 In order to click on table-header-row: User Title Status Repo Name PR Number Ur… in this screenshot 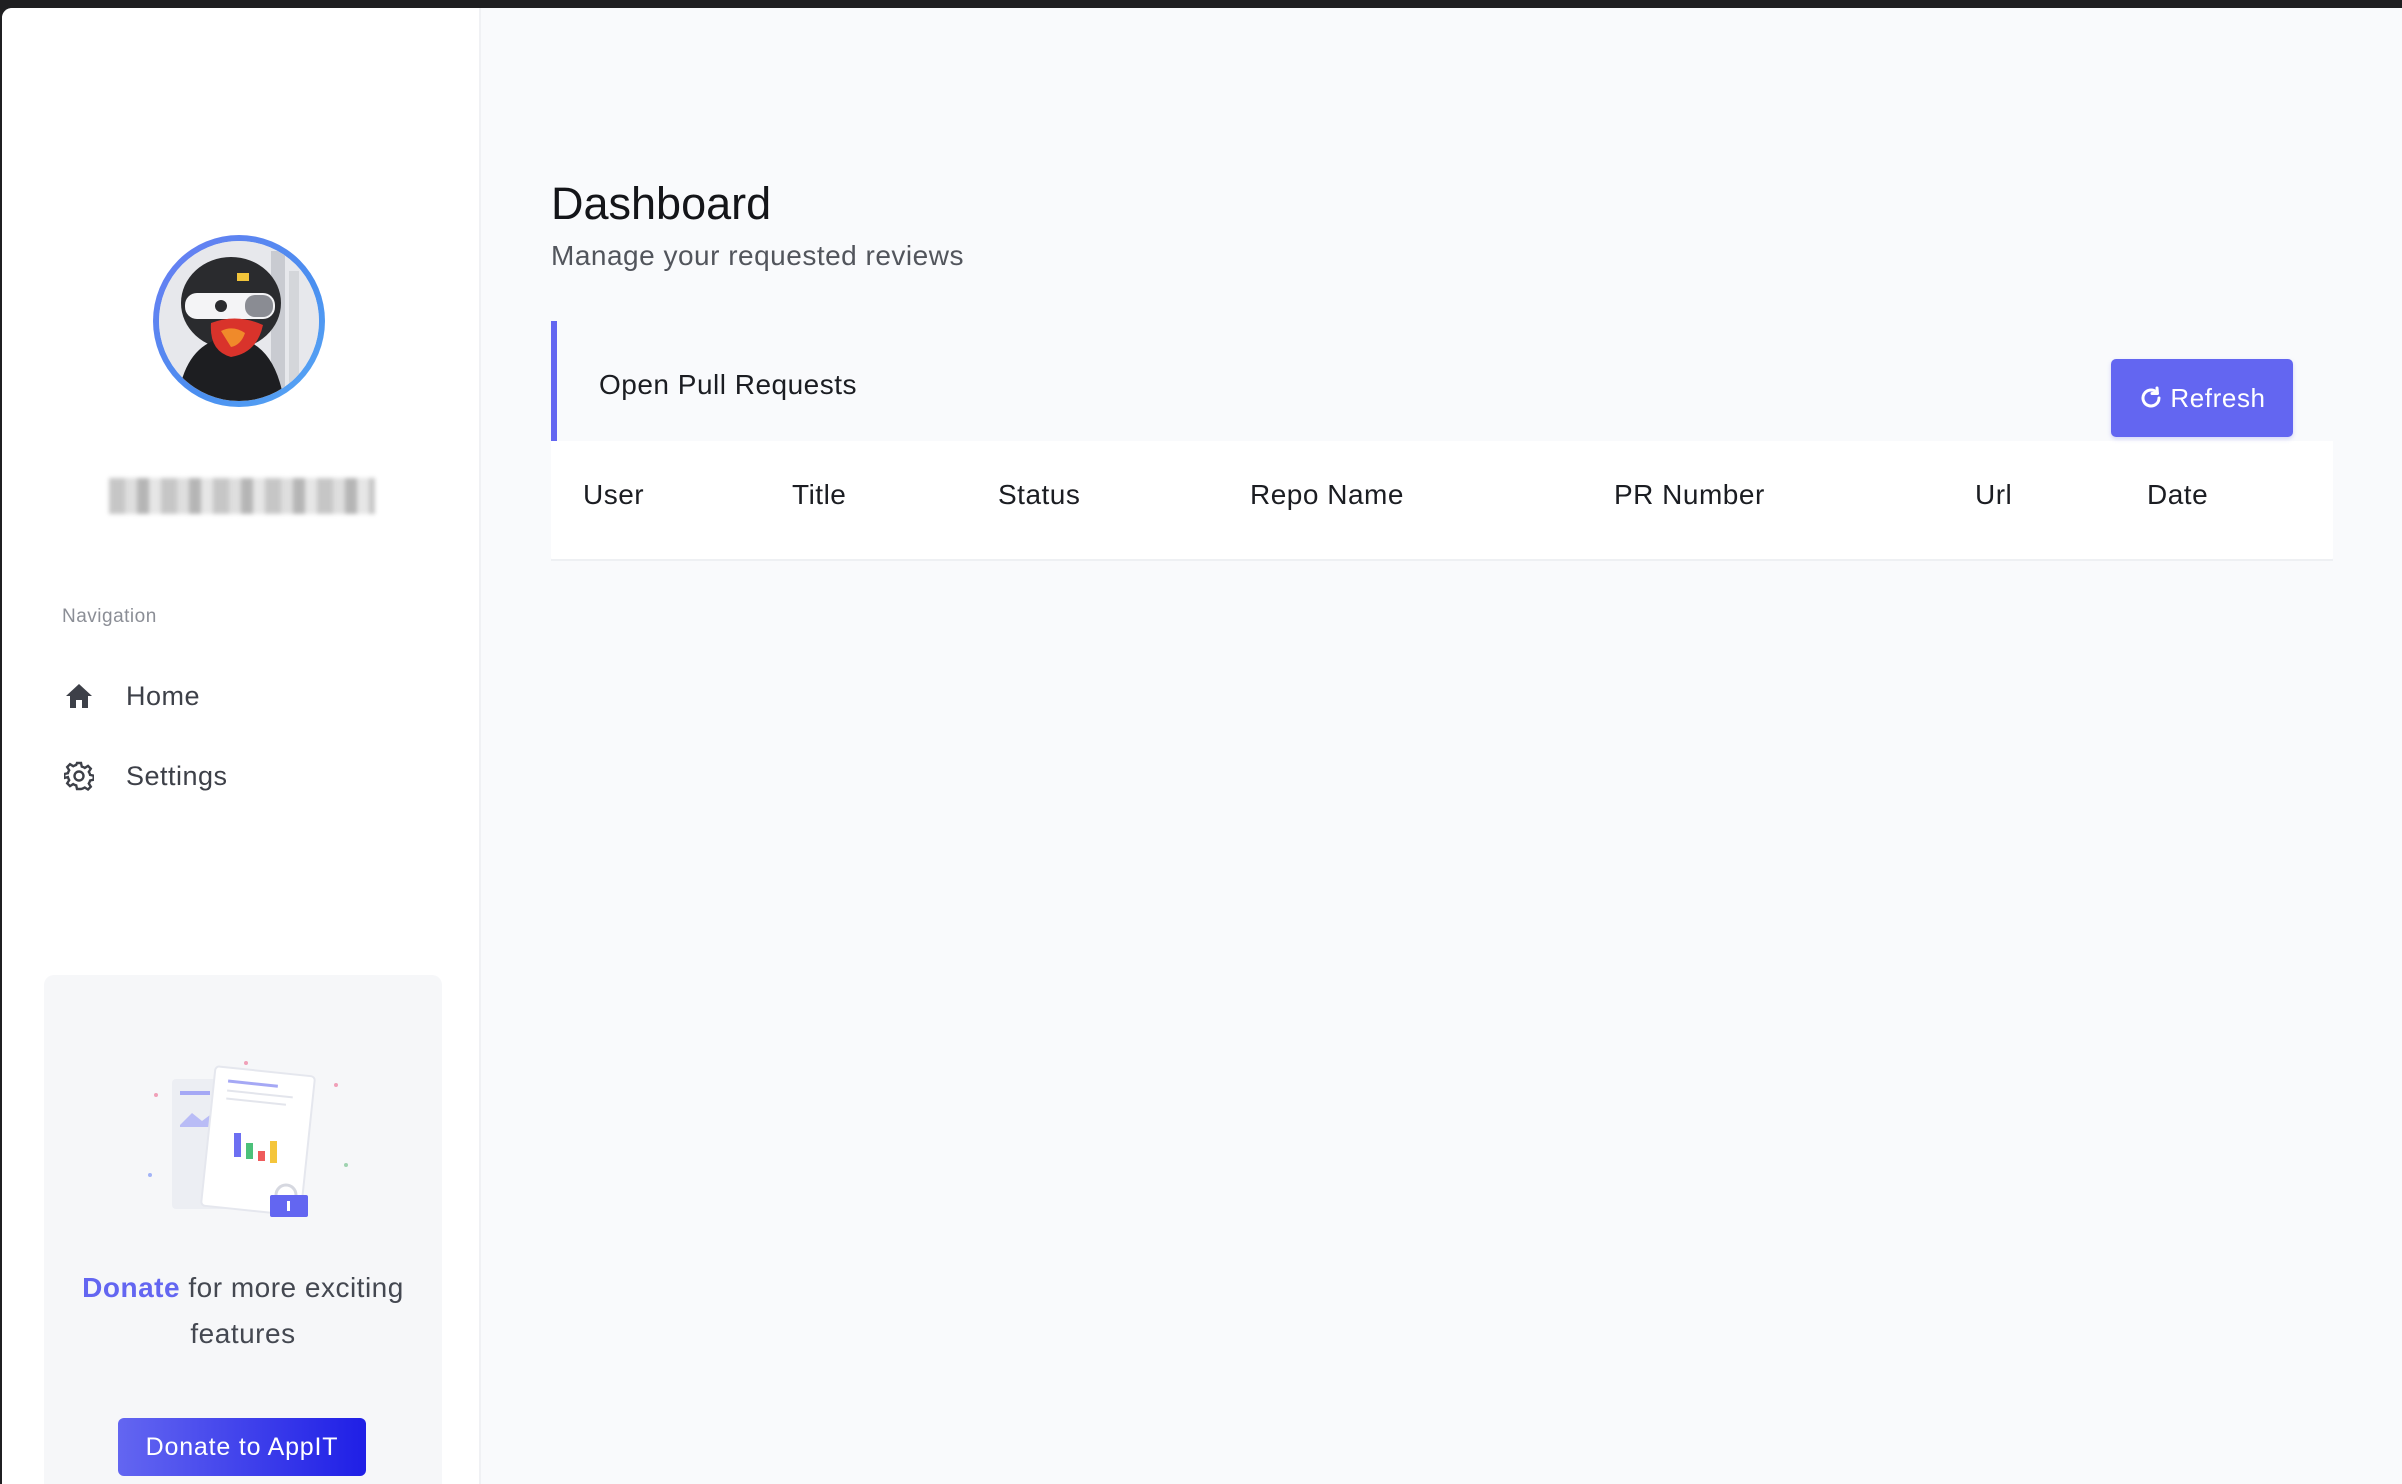, I will do `click(1442, 501)`.